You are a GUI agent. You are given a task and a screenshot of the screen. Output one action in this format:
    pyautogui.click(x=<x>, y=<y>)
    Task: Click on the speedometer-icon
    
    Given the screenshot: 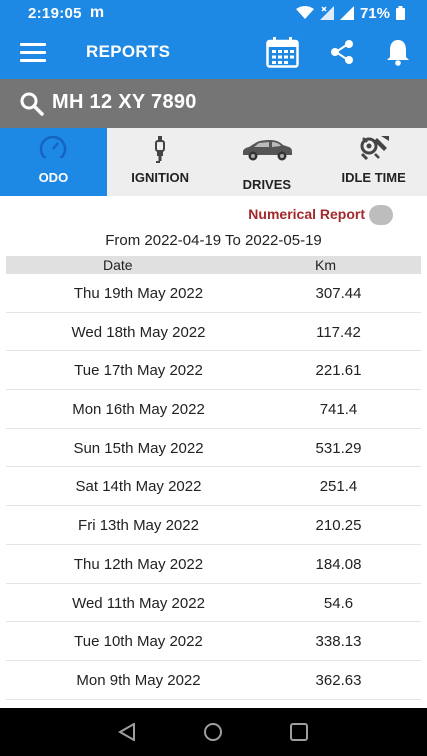 What is the action you would take?
    pyautogui.click(x=53, y=147)
    